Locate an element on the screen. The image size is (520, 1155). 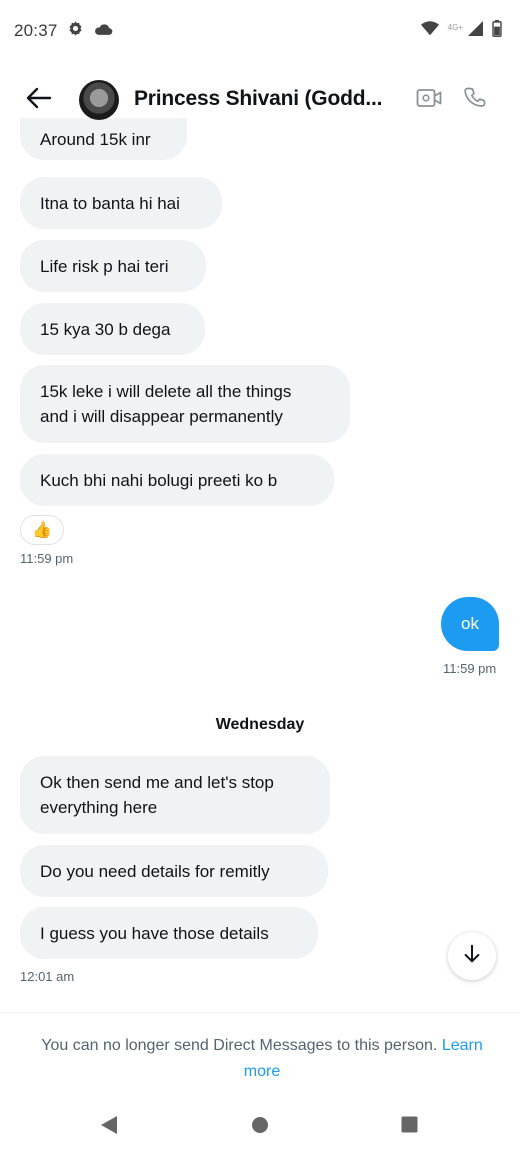
thumbs-up-reaction: 👍 is located at coordinates (42, 530).